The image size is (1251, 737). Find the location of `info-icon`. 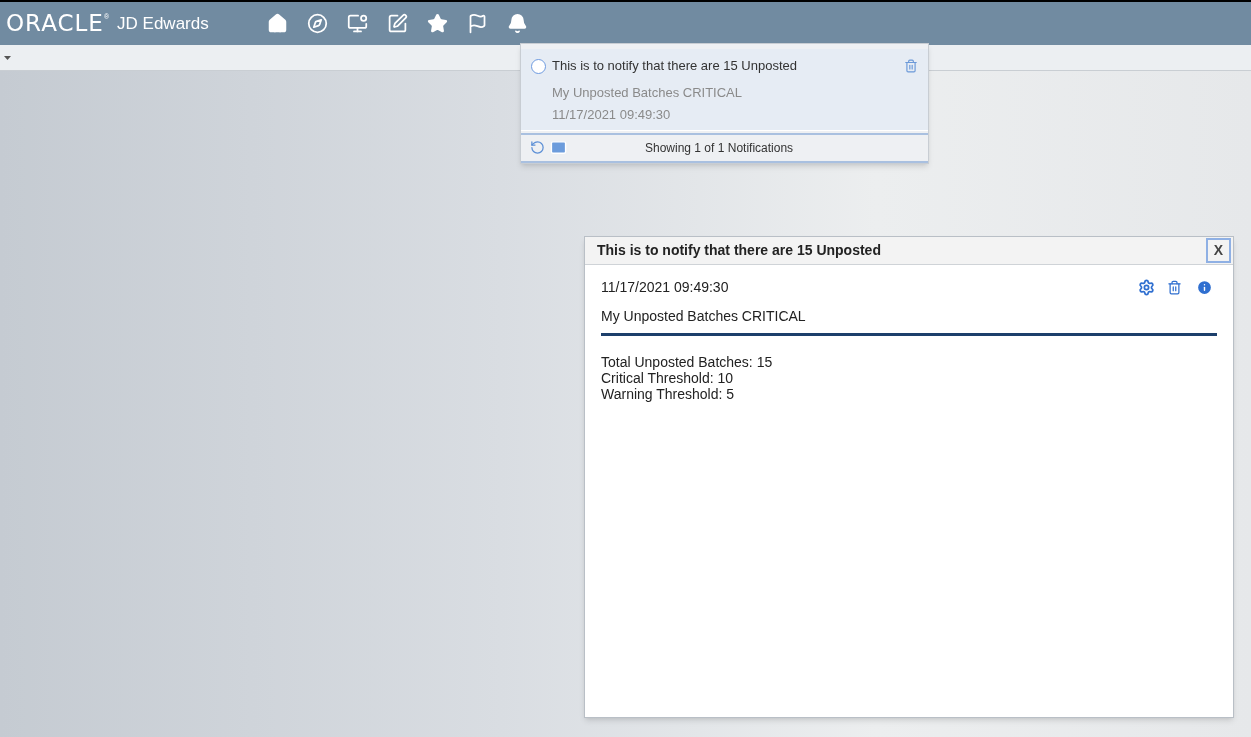

info-icon is located at coordinates (1204, 287).